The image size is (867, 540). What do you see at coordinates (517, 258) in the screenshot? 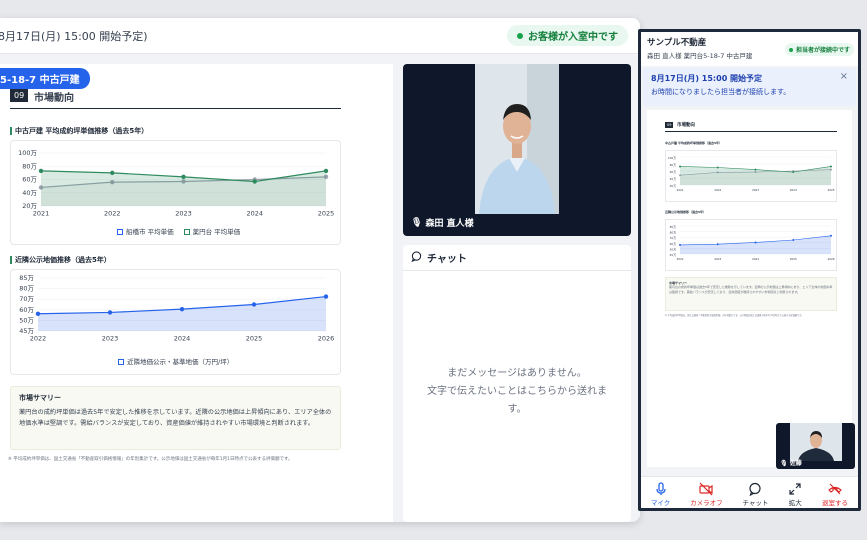
I see `chat-header: チャット` at bounding box center [517, 258].